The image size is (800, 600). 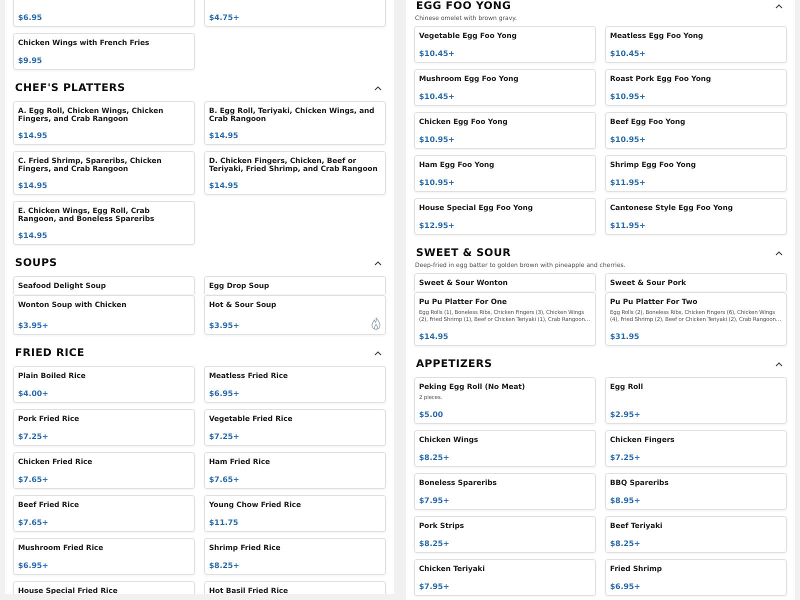 What do you see at coordinates (36, 263) in the screenshot?
I see `section-title: SOUPS` at bounding box center [36, 263].